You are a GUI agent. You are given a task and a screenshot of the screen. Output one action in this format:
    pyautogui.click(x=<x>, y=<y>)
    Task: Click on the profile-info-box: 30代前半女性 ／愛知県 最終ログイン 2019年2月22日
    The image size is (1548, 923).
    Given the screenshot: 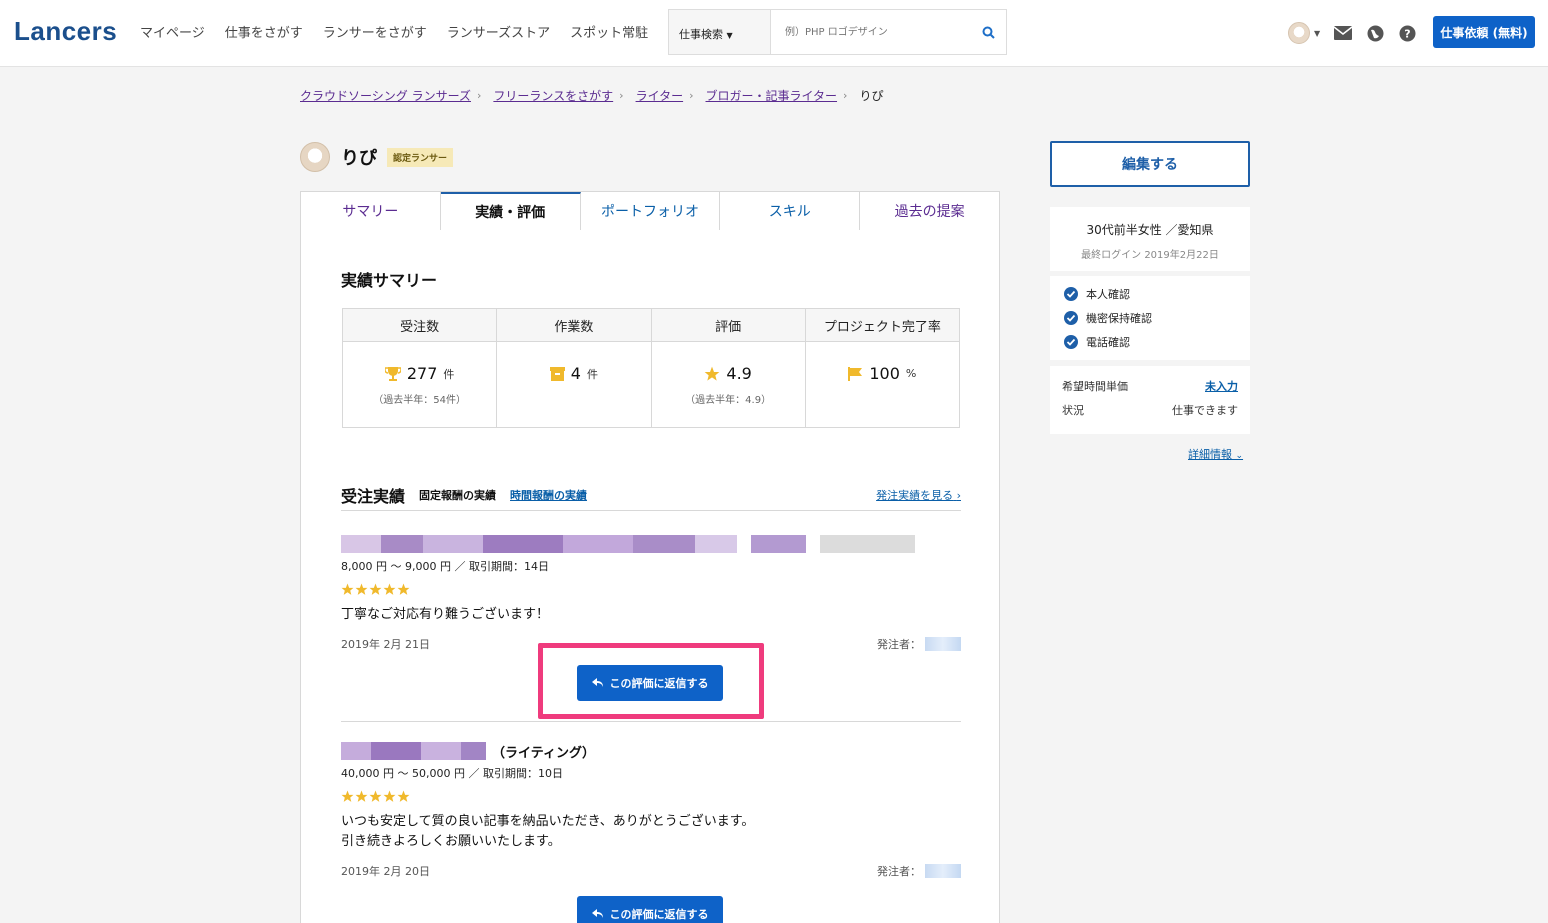 What is the action you would take?
    pyautogui.click(x=1150, y=239)
    